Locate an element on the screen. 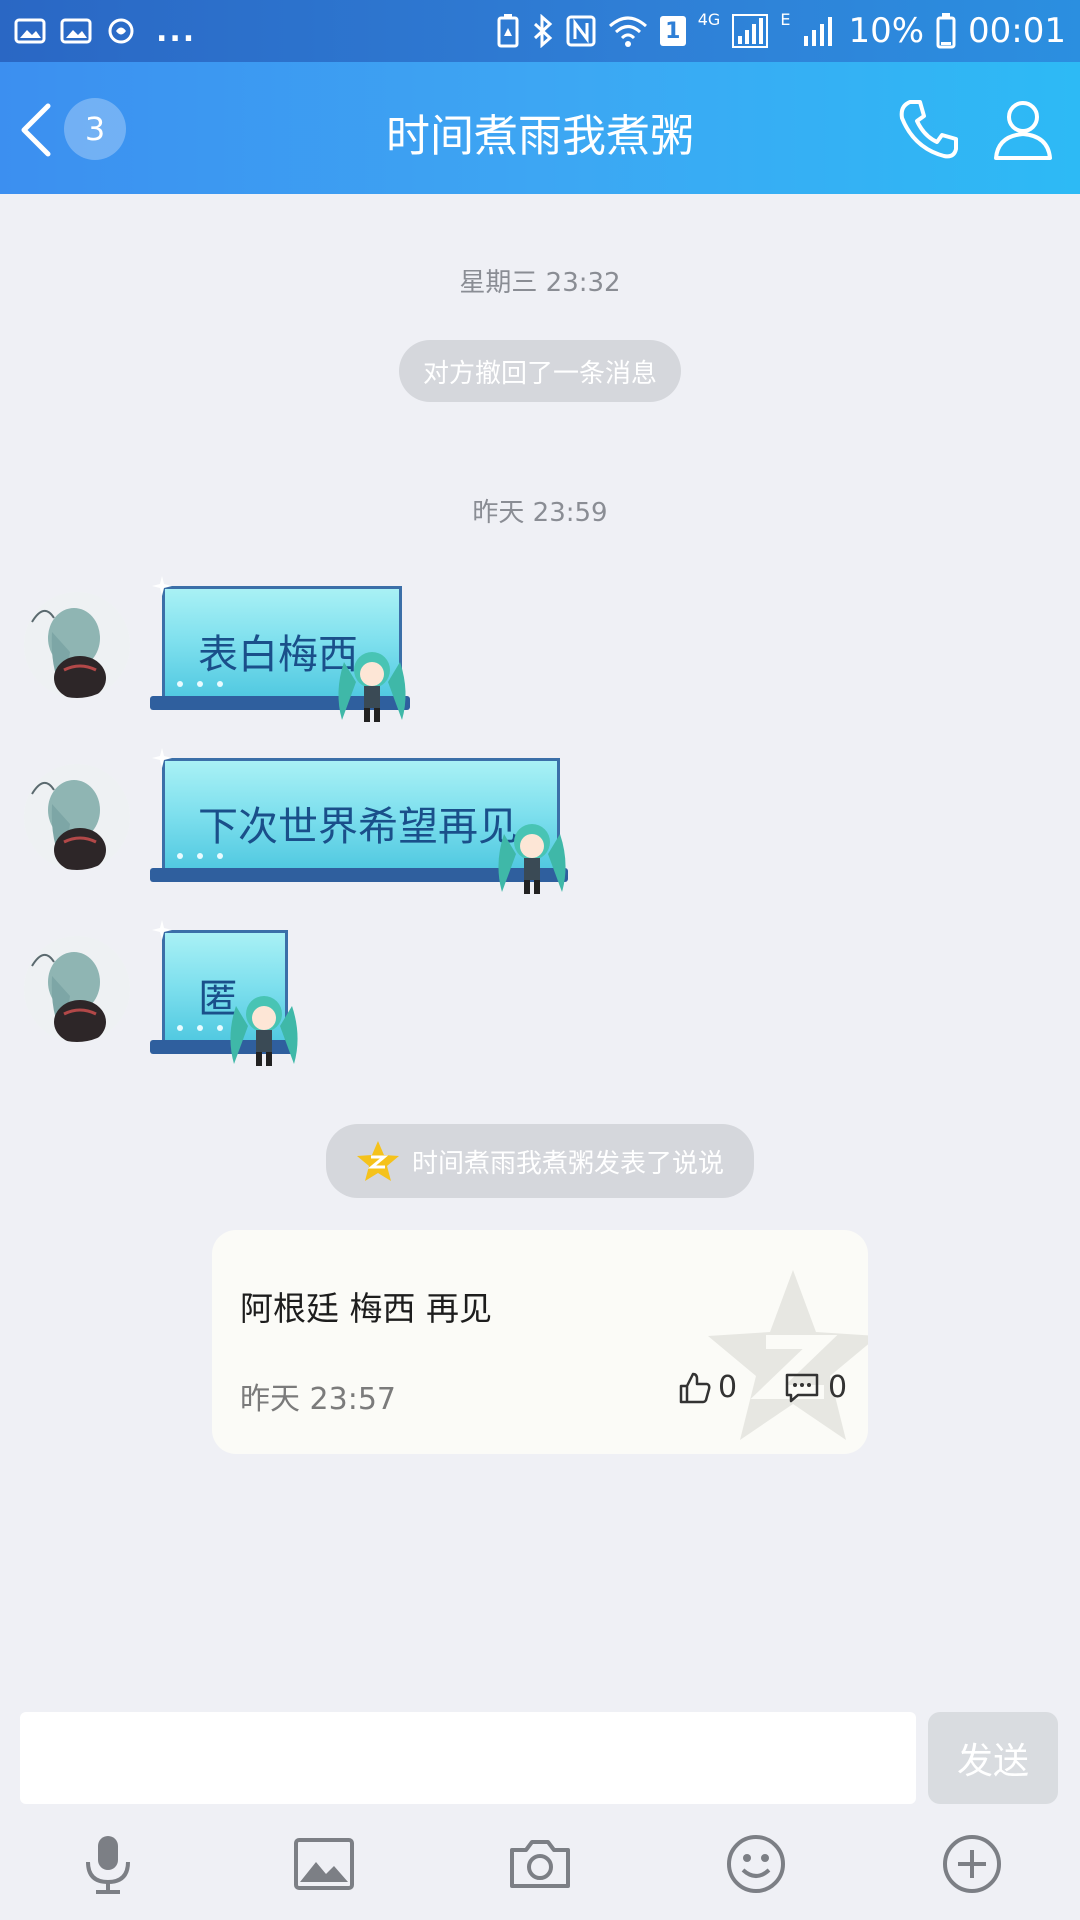 Image resolution: width=1080 pixels, height=1920 pixels. message-text: 下次世界希望再见 is located at coordinates (358, 827).